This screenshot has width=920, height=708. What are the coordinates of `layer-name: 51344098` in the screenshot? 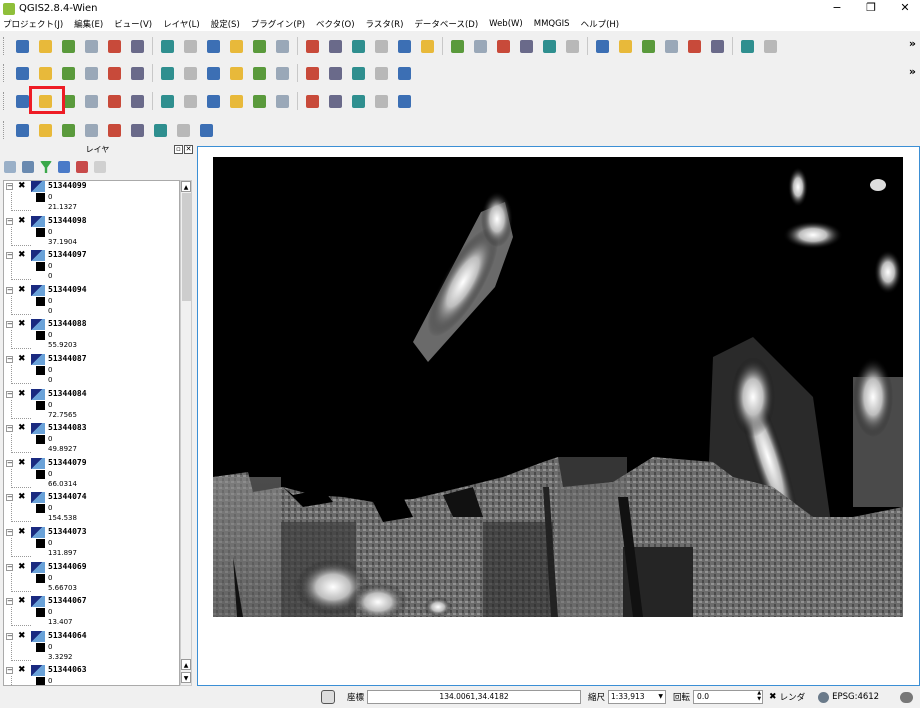 It's located at (67, 220).